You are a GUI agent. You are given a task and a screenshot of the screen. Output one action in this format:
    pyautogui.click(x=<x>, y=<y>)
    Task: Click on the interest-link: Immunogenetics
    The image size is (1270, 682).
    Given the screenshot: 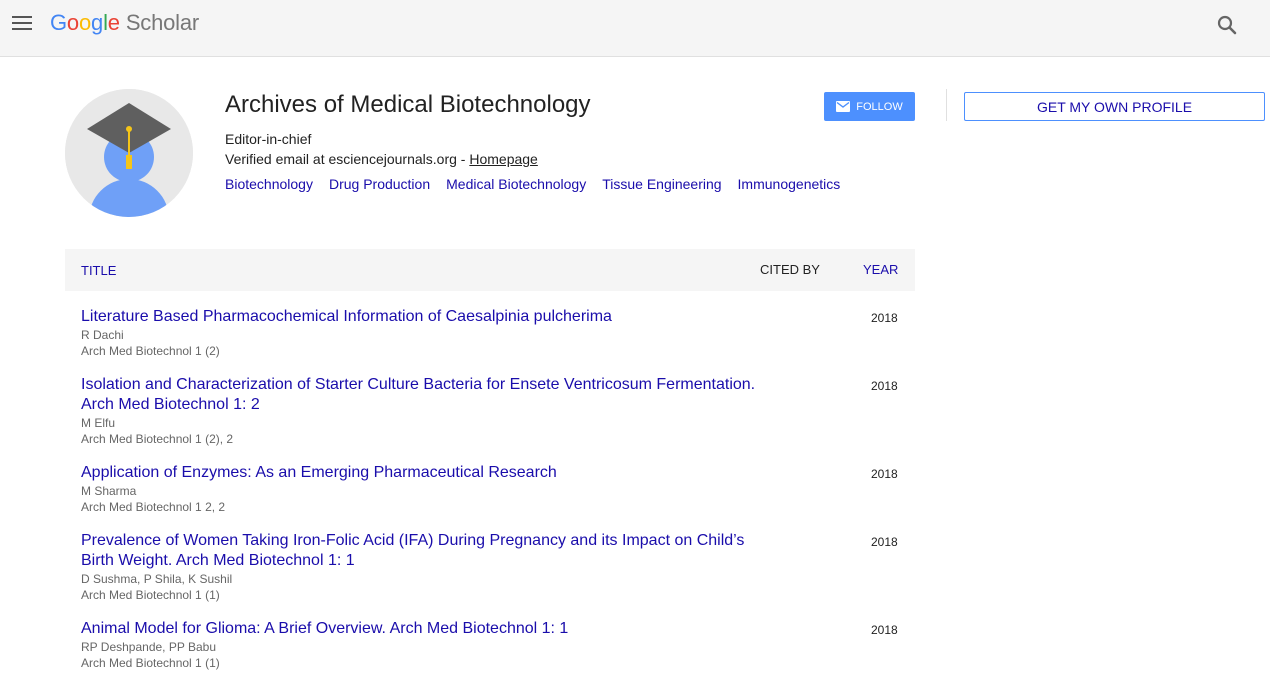 What is the action you would take?
    pyautogui.click(x=789, y=184)
    